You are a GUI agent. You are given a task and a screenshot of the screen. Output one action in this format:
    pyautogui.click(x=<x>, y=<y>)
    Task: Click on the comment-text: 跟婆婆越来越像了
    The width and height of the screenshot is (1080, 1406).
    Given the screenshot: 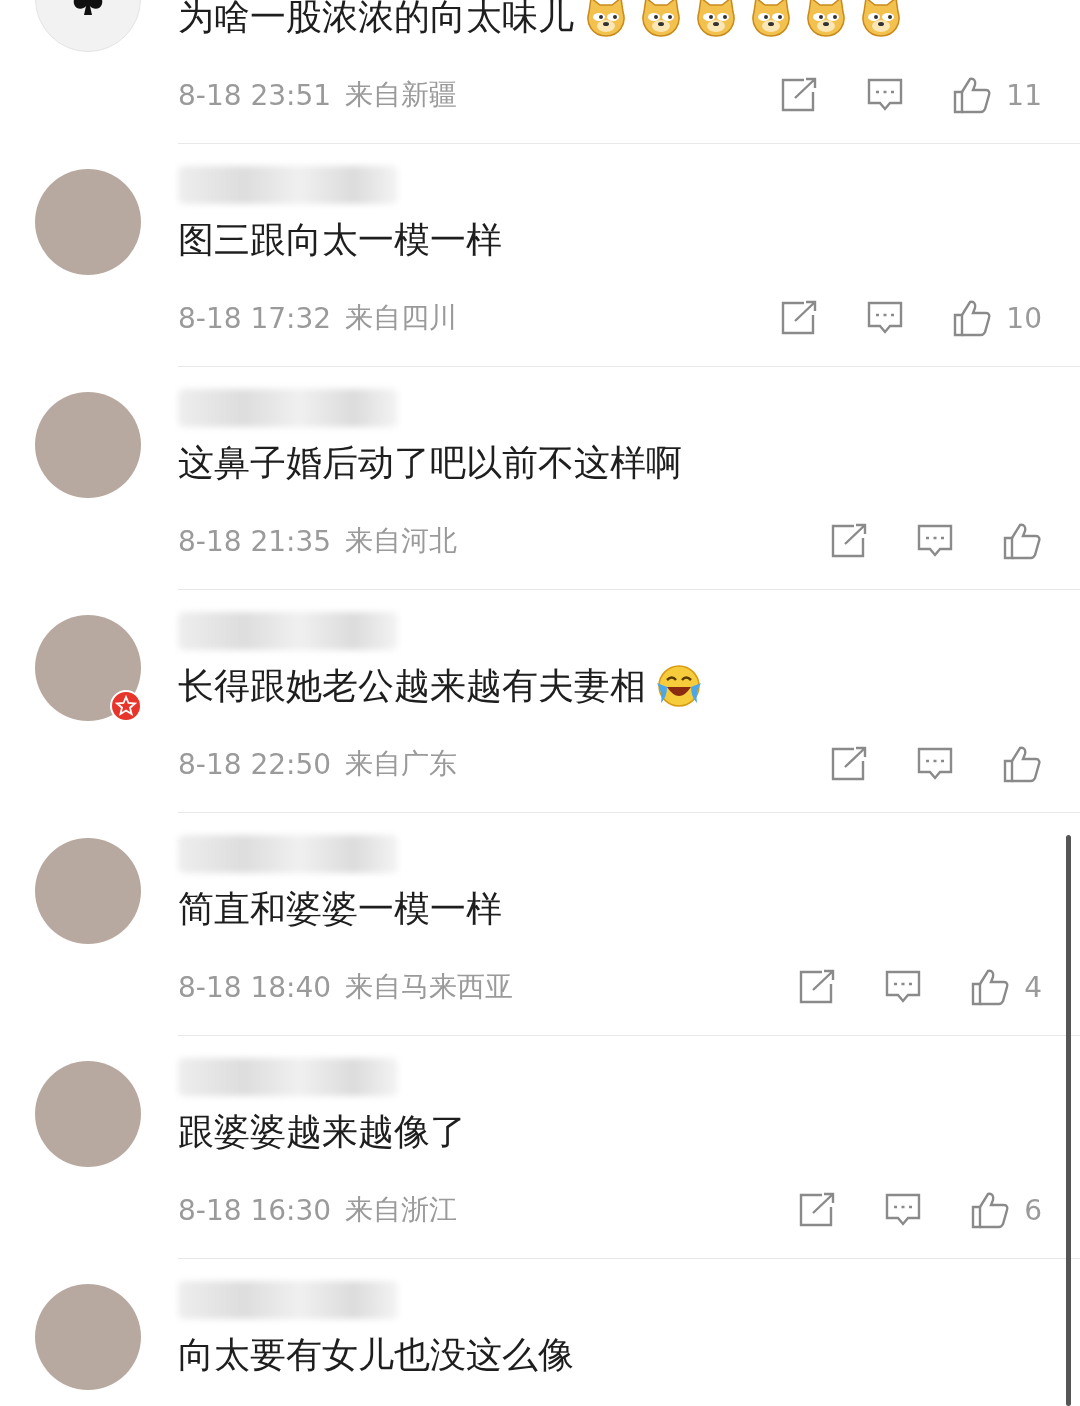 What is the action you would take?
    pyautogui.click(x=322, y=1131)
    